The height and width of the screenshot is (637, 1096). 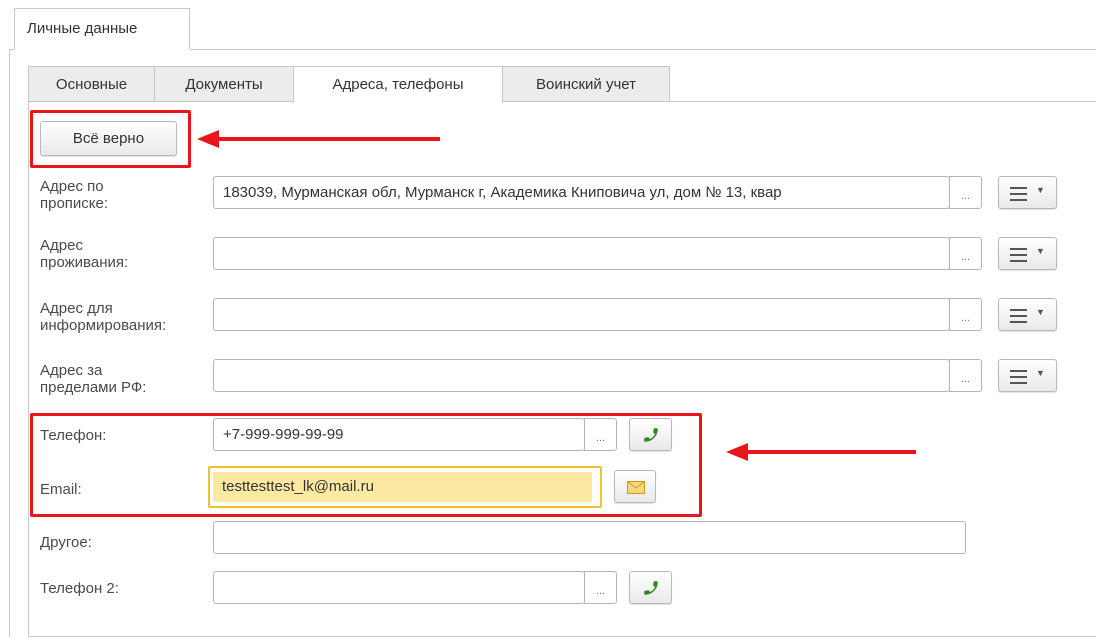 What do you see at coordinates (589, 537) in the screenshot?
I see `other-input` at bounding box center [589, 537].